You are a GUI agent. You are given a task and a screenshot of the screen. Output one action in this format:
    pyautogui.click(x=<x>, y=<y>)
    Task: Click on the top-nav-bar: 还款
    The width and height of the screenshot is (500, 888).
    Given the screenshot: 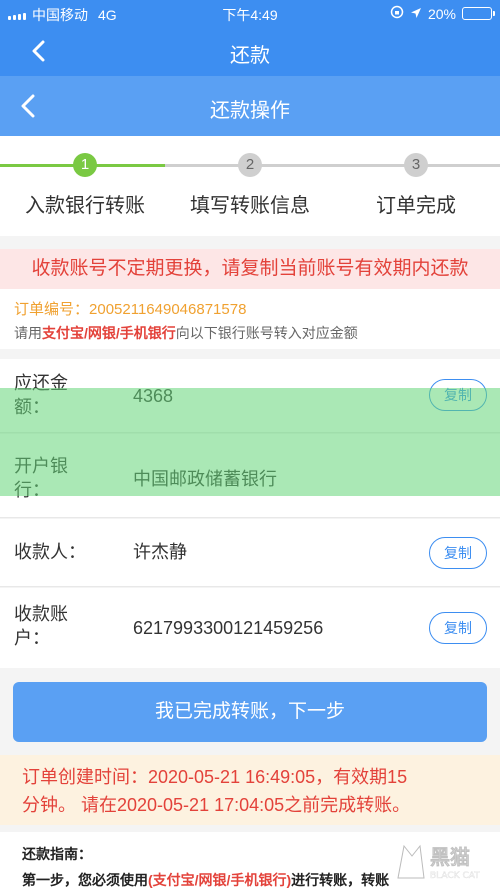 What is the action you would take?
    pyautogui.click(x=250, y=51)
    